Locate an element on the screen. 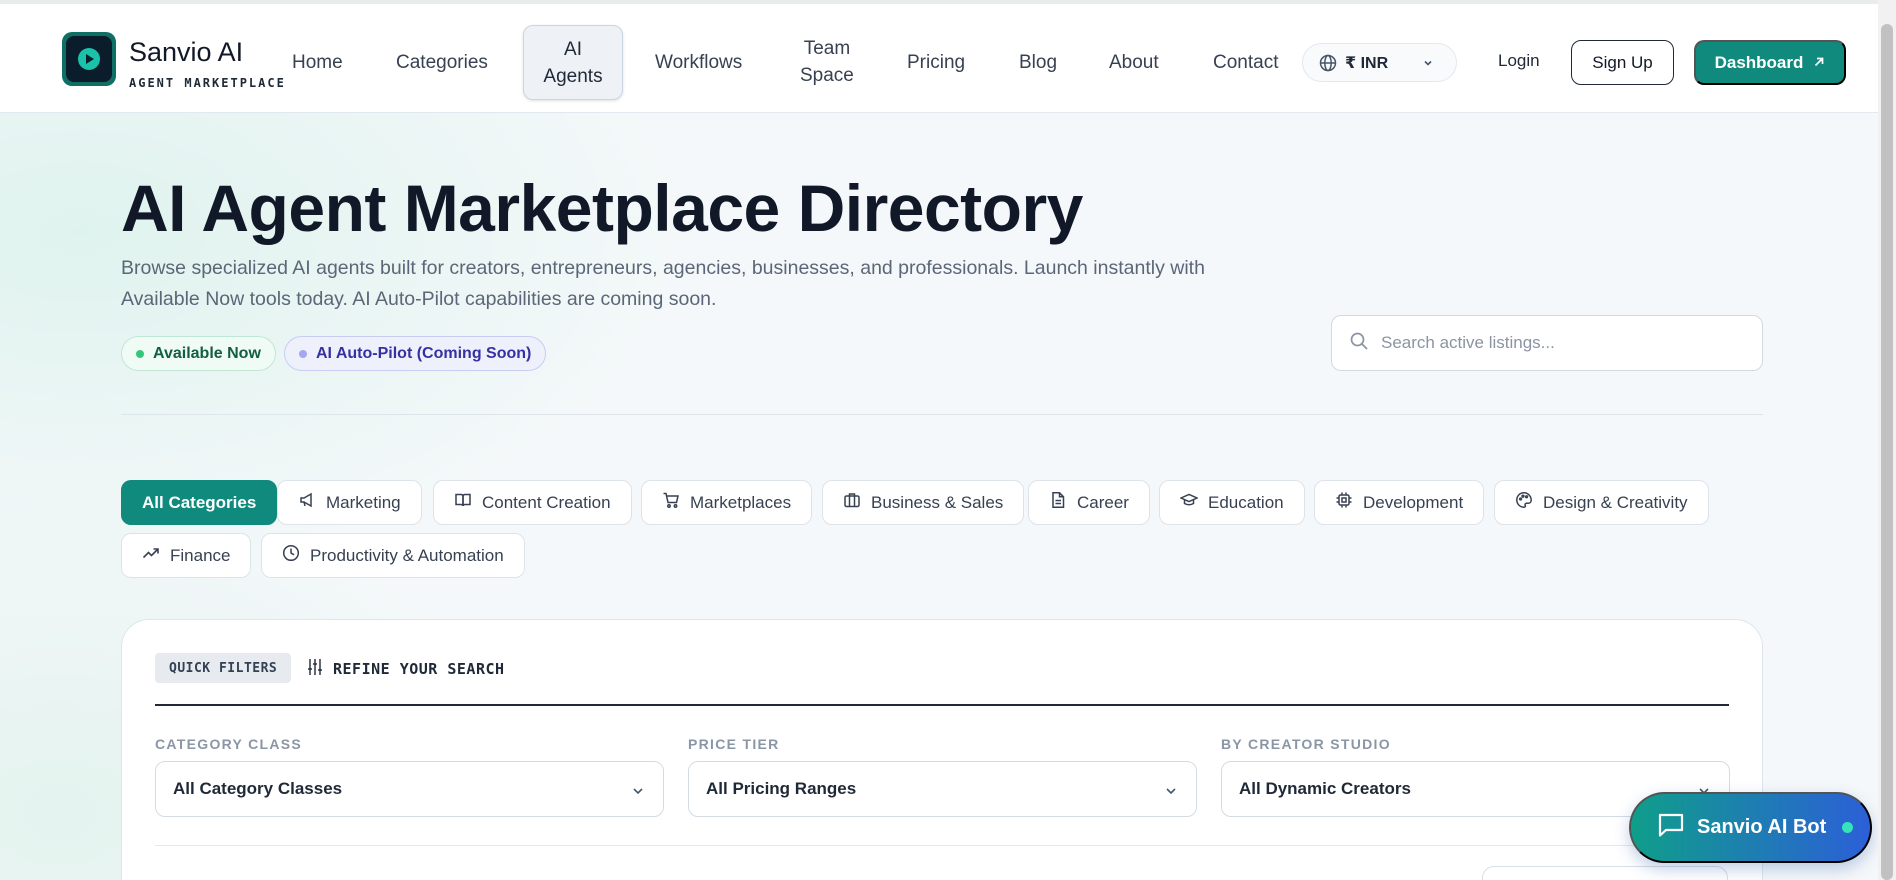  brand-name: Sanvio AI is located at coordinates (186, 52).